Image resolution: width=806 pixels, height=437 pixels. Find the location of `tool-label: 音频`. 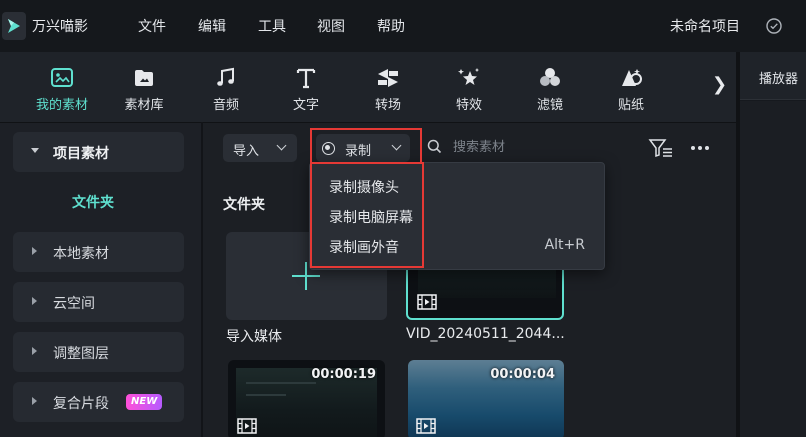

tool-label: 音频 is located at coordinates (225, 105).